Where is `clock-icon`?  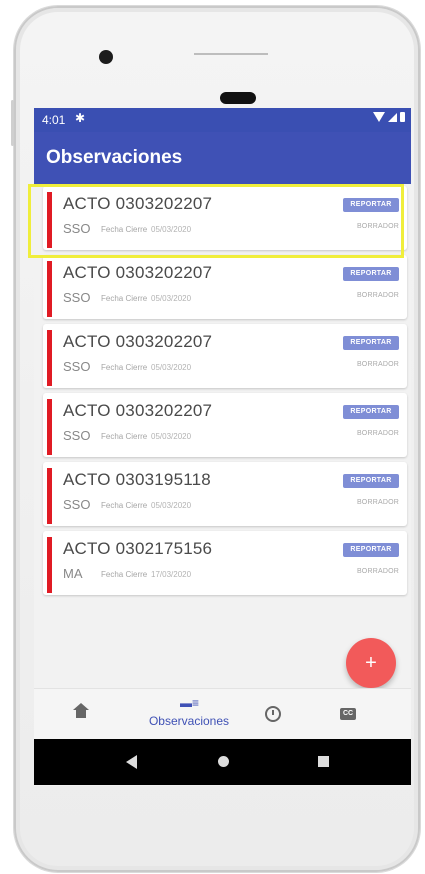
clock-icon is located at coordinates (273, 714).